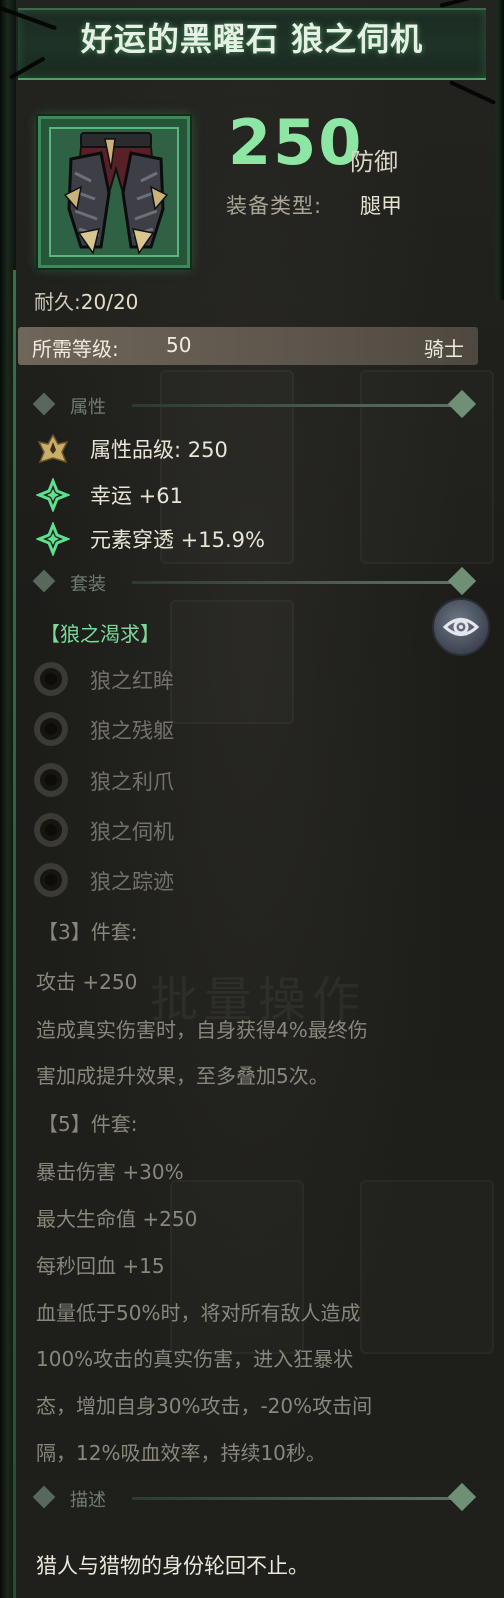  What do you see at coordinates (100, 634) in the screenshot?
I see `set-name: 【狼之渴求】` at bounding box center [100, 634].